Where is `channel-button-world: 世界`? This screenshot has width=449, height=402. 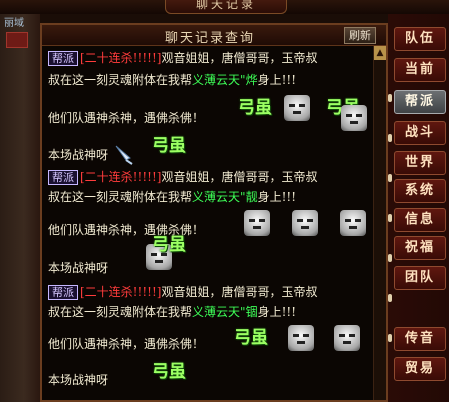 channel-button-world: 世界 is located at coordinates (420, 163).